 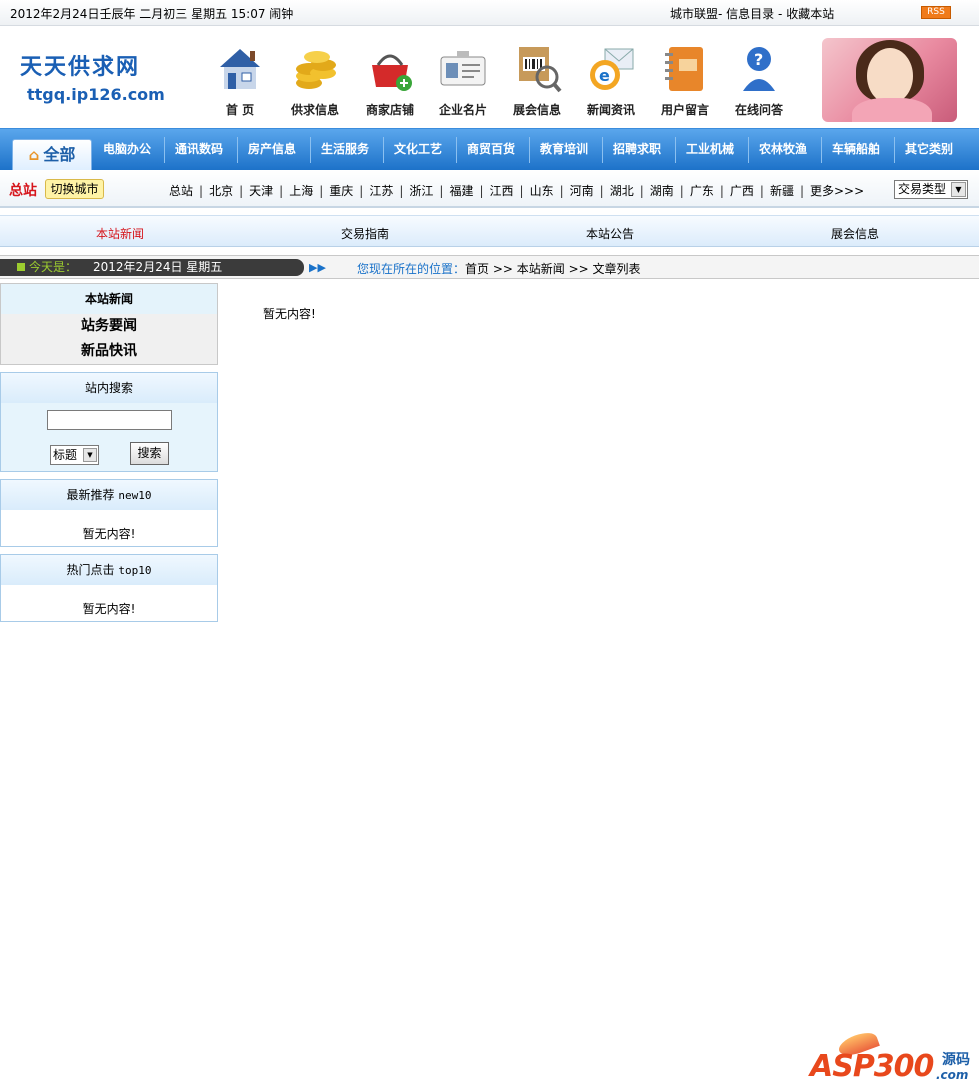 What do you see at coordinates (109, 588) in the screenshot?
I see `hot-box: 热门点击 top10 暂无内容!` at bounding box center [109, 588].